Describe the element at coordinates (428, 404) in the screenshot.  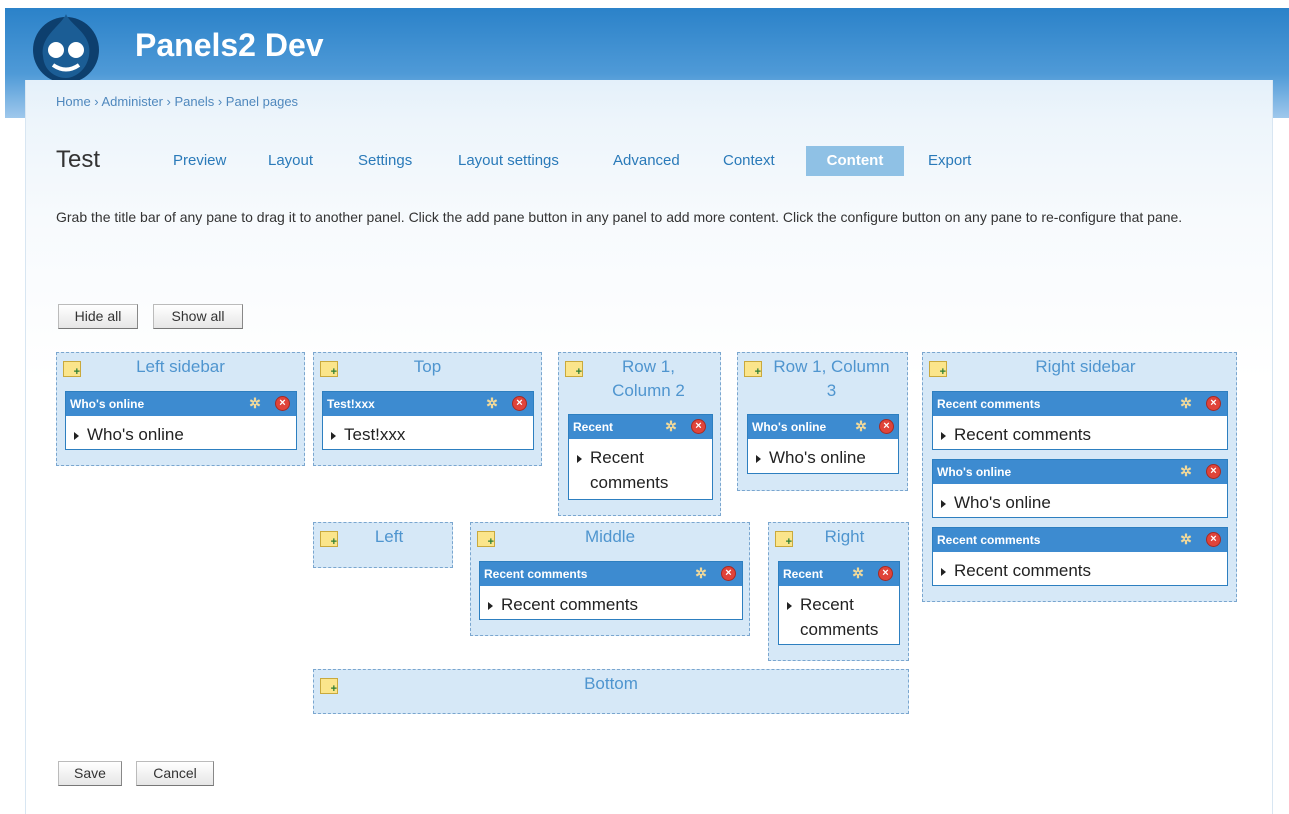
I see `pane-title-bar: Test!xxx ✲ ×` at that location.